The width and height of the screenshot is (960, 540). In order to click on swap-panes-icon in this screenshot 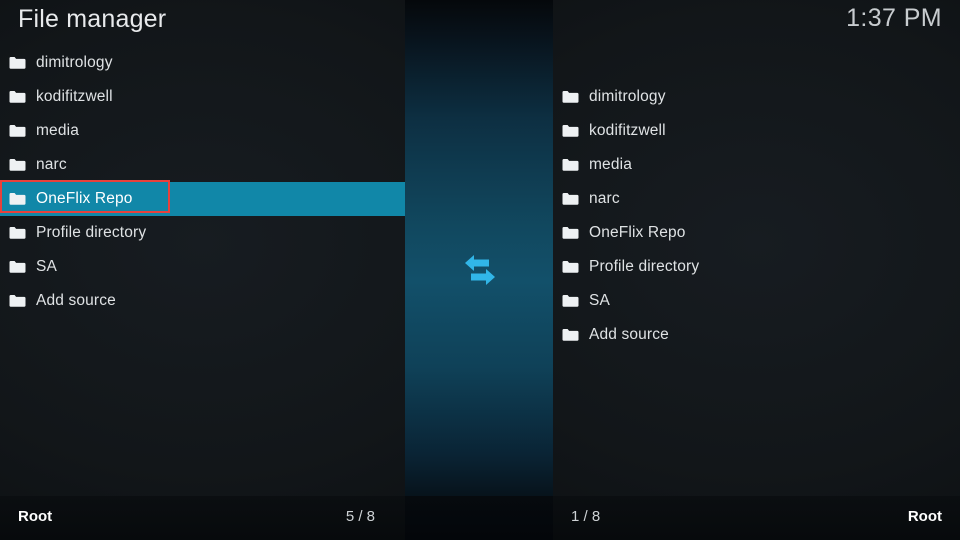, I will do `click(480, 270)`.